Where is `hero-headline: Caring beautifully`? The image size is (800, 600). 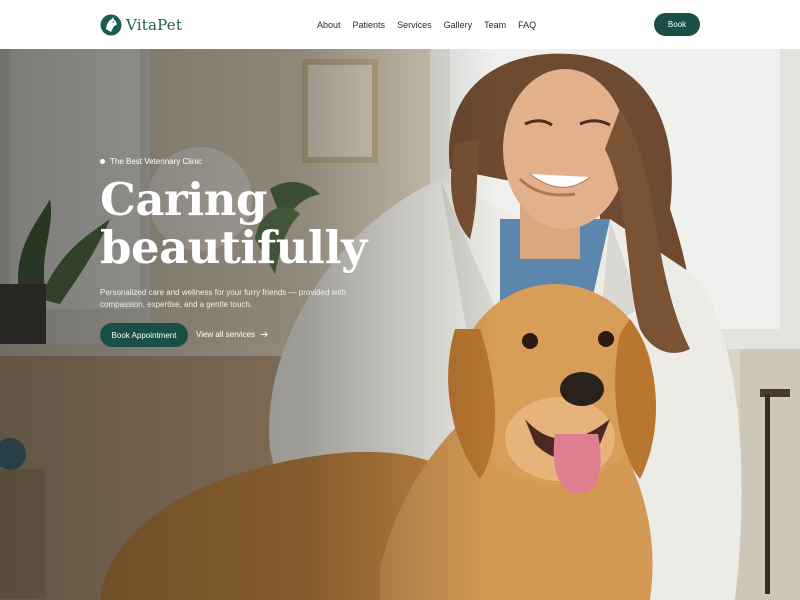 hero-headline: Caring beautifully is located at coordinates (233, 224).